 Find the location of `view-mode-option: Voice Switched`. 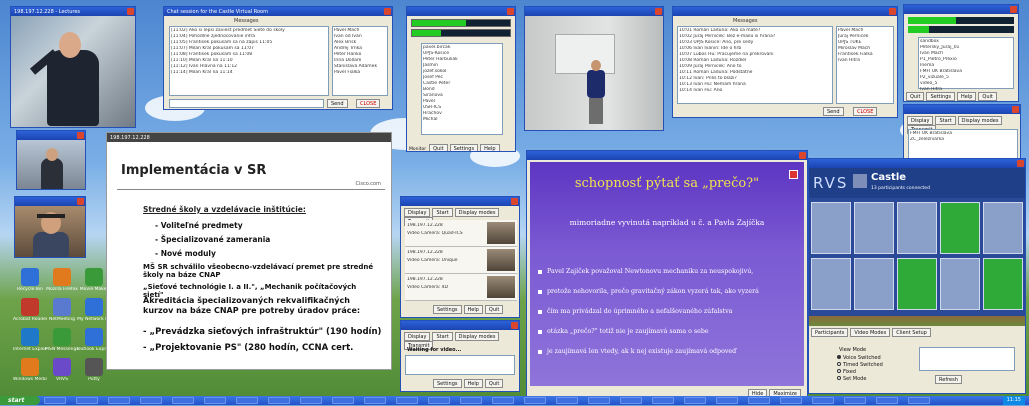

view-mode-option: Voice Switched is located at coordinates (860, 358).